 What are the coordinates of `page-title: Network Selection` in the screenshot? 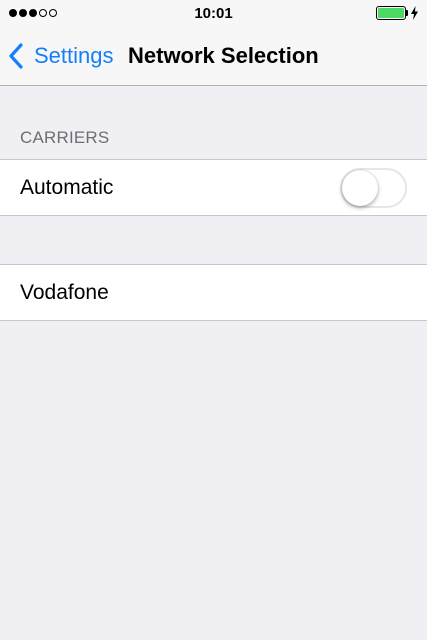 It's located at (223, 55).